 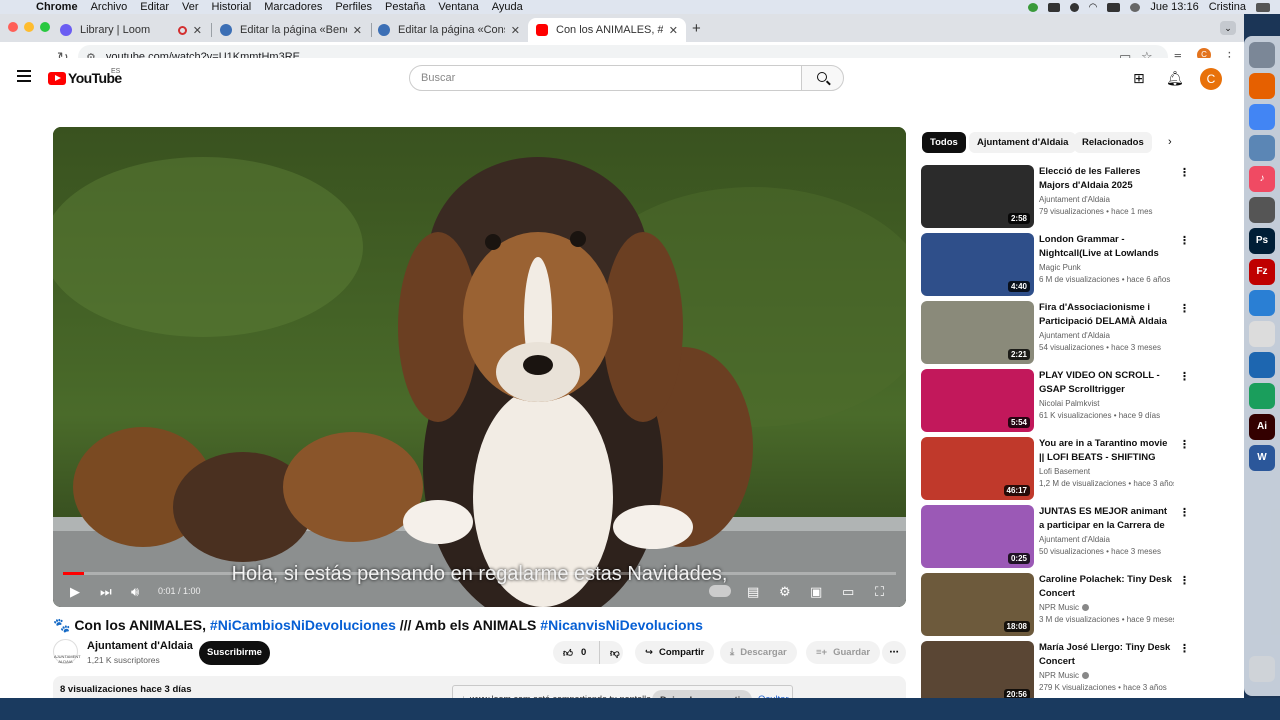 I want to click on progress-bar, so click(x=479, y=573).